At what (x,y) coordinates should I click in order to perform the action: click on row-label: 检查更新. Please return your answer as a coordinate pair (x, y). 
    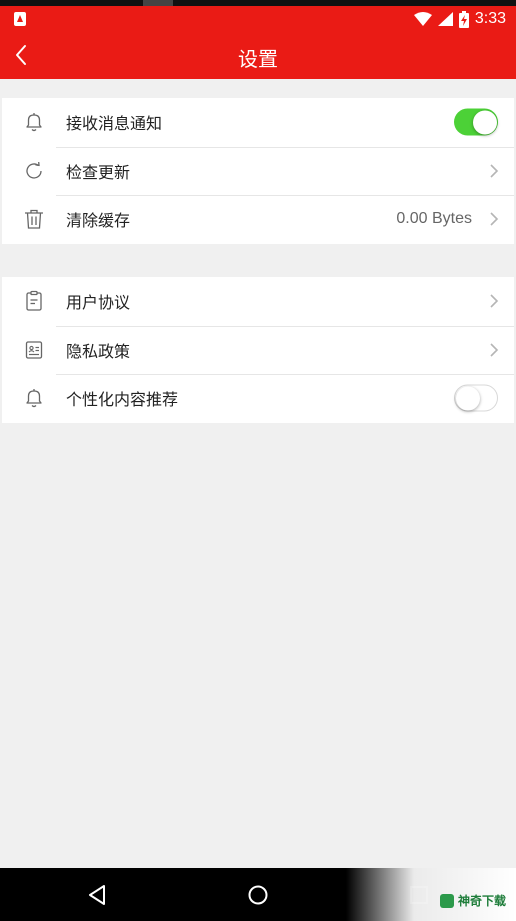
    Looking at the image, I should click on (98, 172).